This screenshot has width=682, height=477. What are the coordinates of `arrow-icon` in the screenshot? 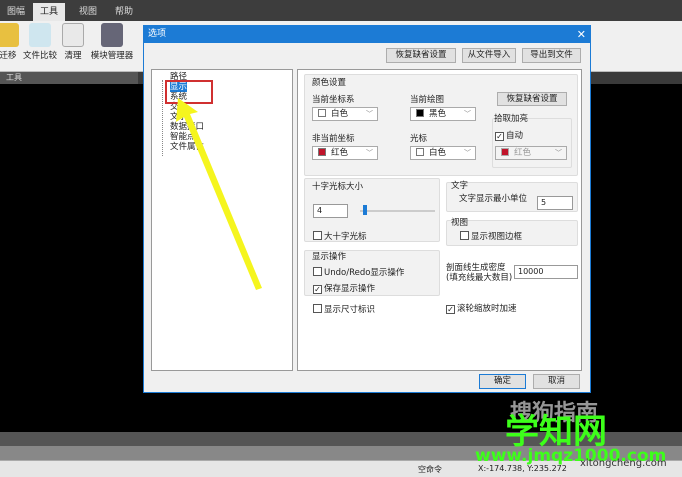 It's located at (219, 194).